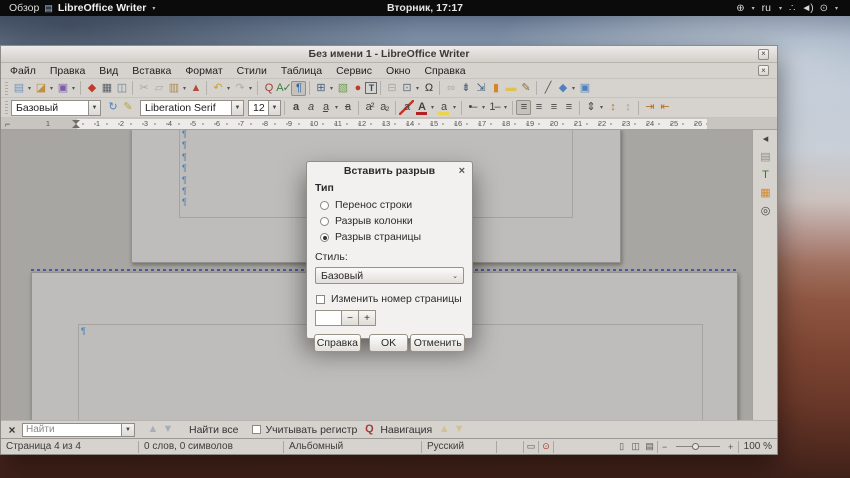  What do you see at coordinates (444, 71) in the screenshot?
I see `menu-item-9: Справка` at bounding box center [444, 71].